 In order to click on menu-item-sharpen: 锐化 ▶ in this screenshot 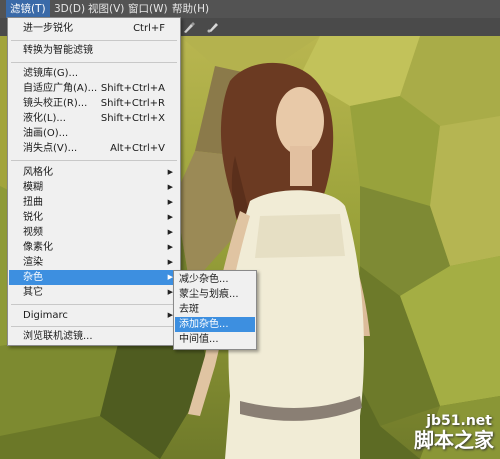, I will do `click(94, 217)`.